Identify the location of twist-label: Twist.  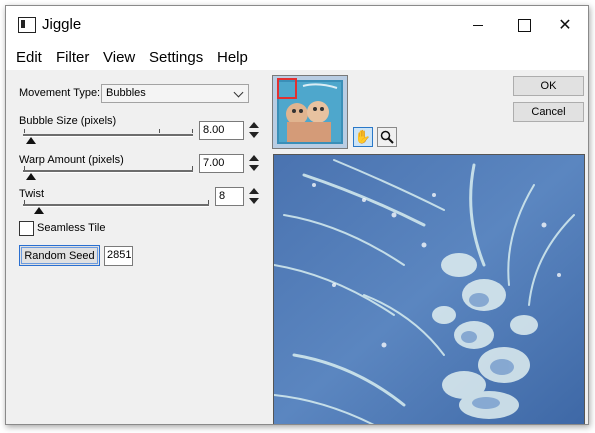
(32, 194).